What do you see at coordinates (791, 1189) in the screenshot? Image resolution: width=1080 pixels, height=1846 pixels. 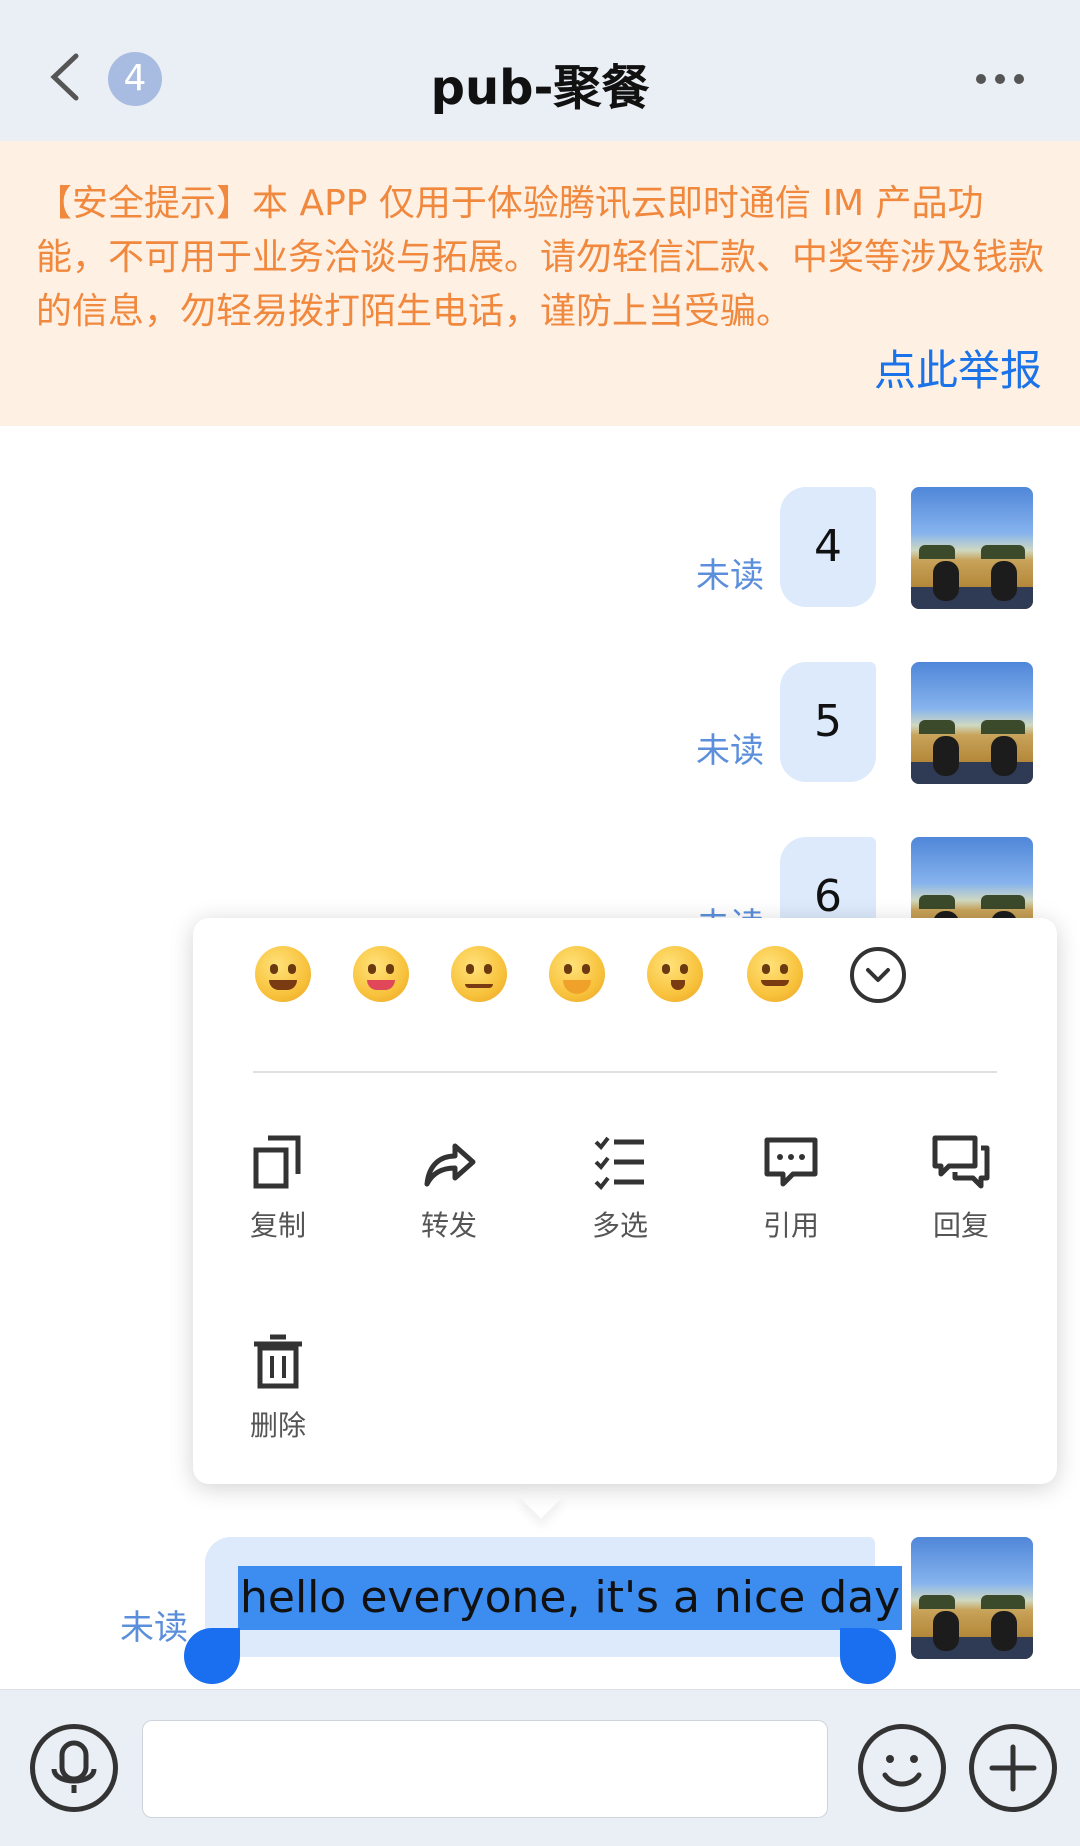 I see `quote-button: 引用` at bounding box center [791, 1189].